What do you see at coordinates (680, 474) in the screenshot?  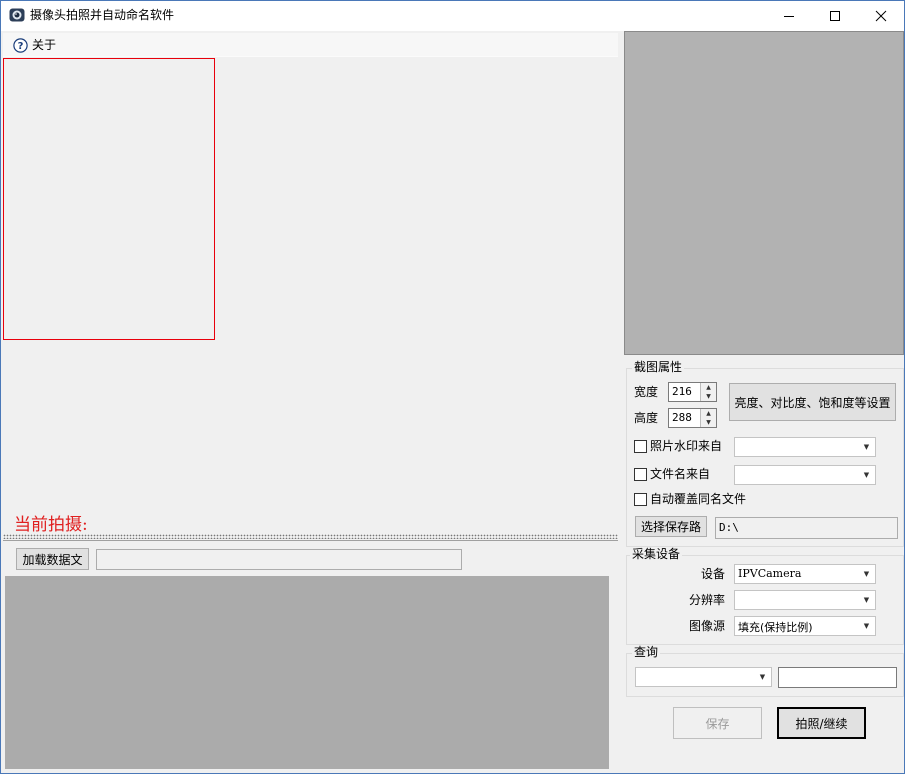 I see `filename-label: 文件名来自` at bounding box center [680, 474].